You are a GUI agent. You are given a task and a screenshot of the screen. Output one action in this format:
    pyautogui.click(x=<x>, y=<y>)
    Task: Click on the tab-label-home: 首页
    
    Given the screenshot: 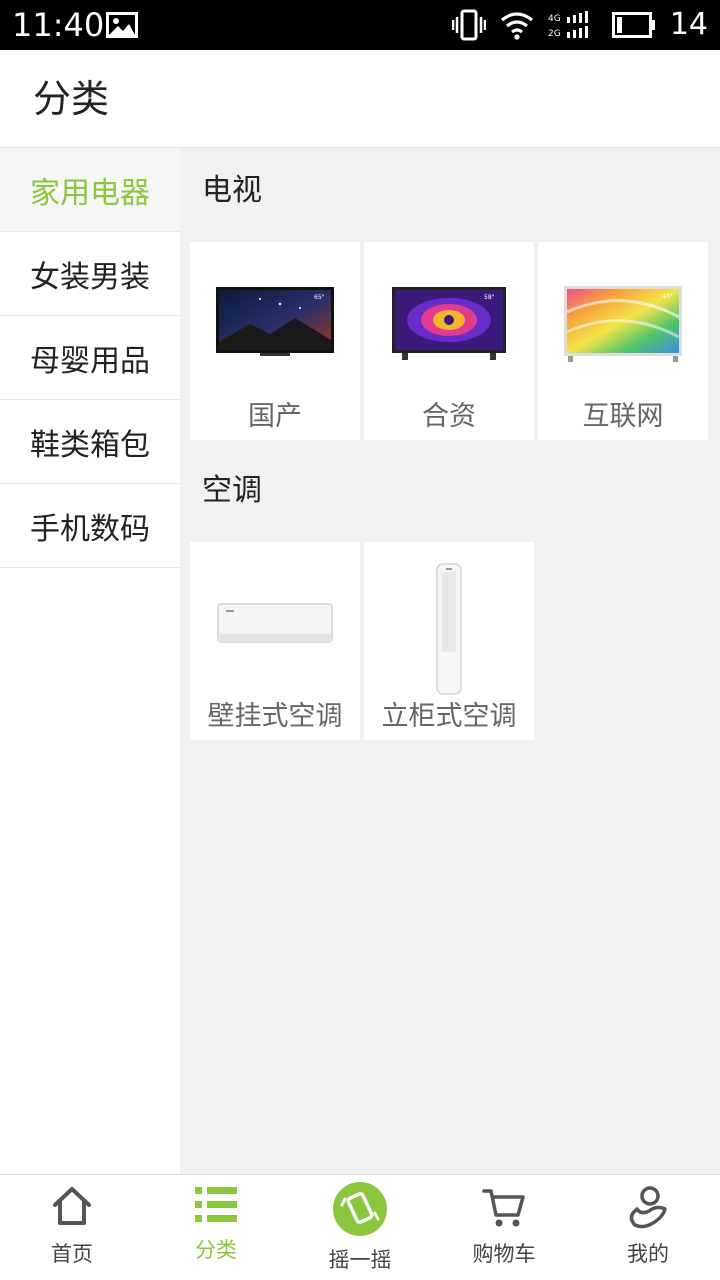 What is the action you would take?
    pyautogui.click(x=72, y=1254)
    